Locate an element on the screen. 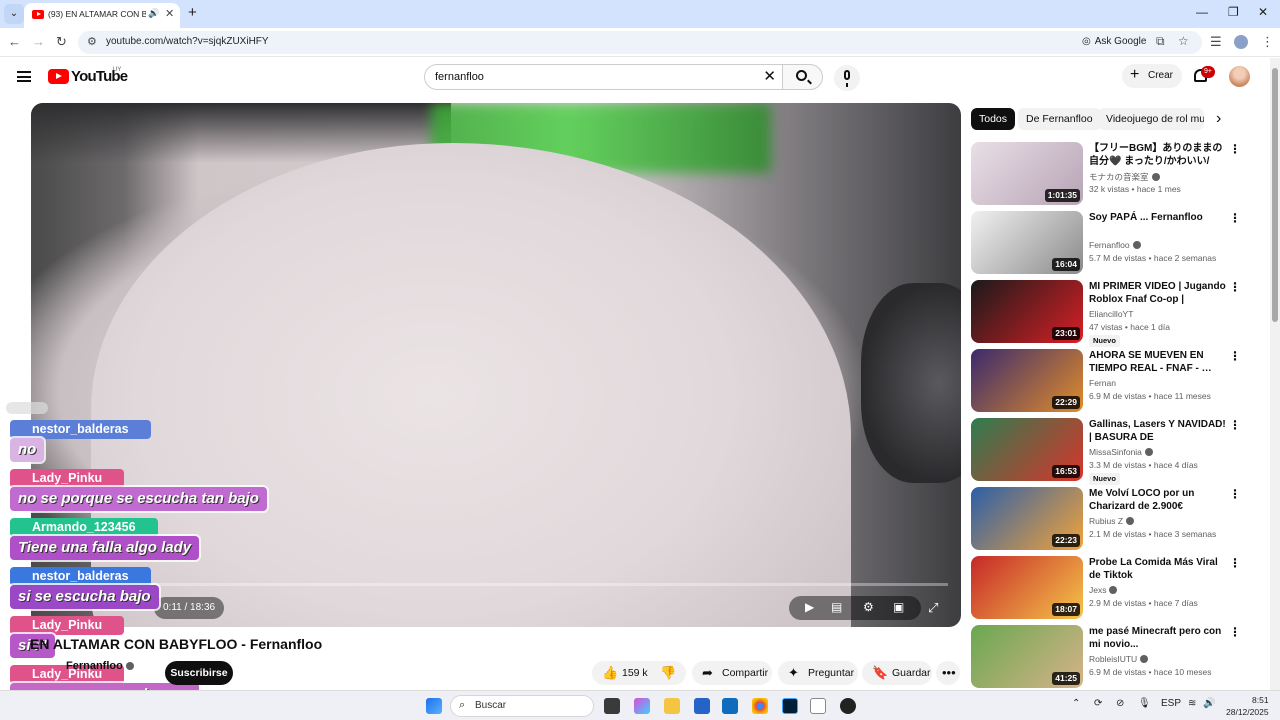 The image size is (1280, 720). tab-close-icon: ✕ is located at coordinates (169, 13).